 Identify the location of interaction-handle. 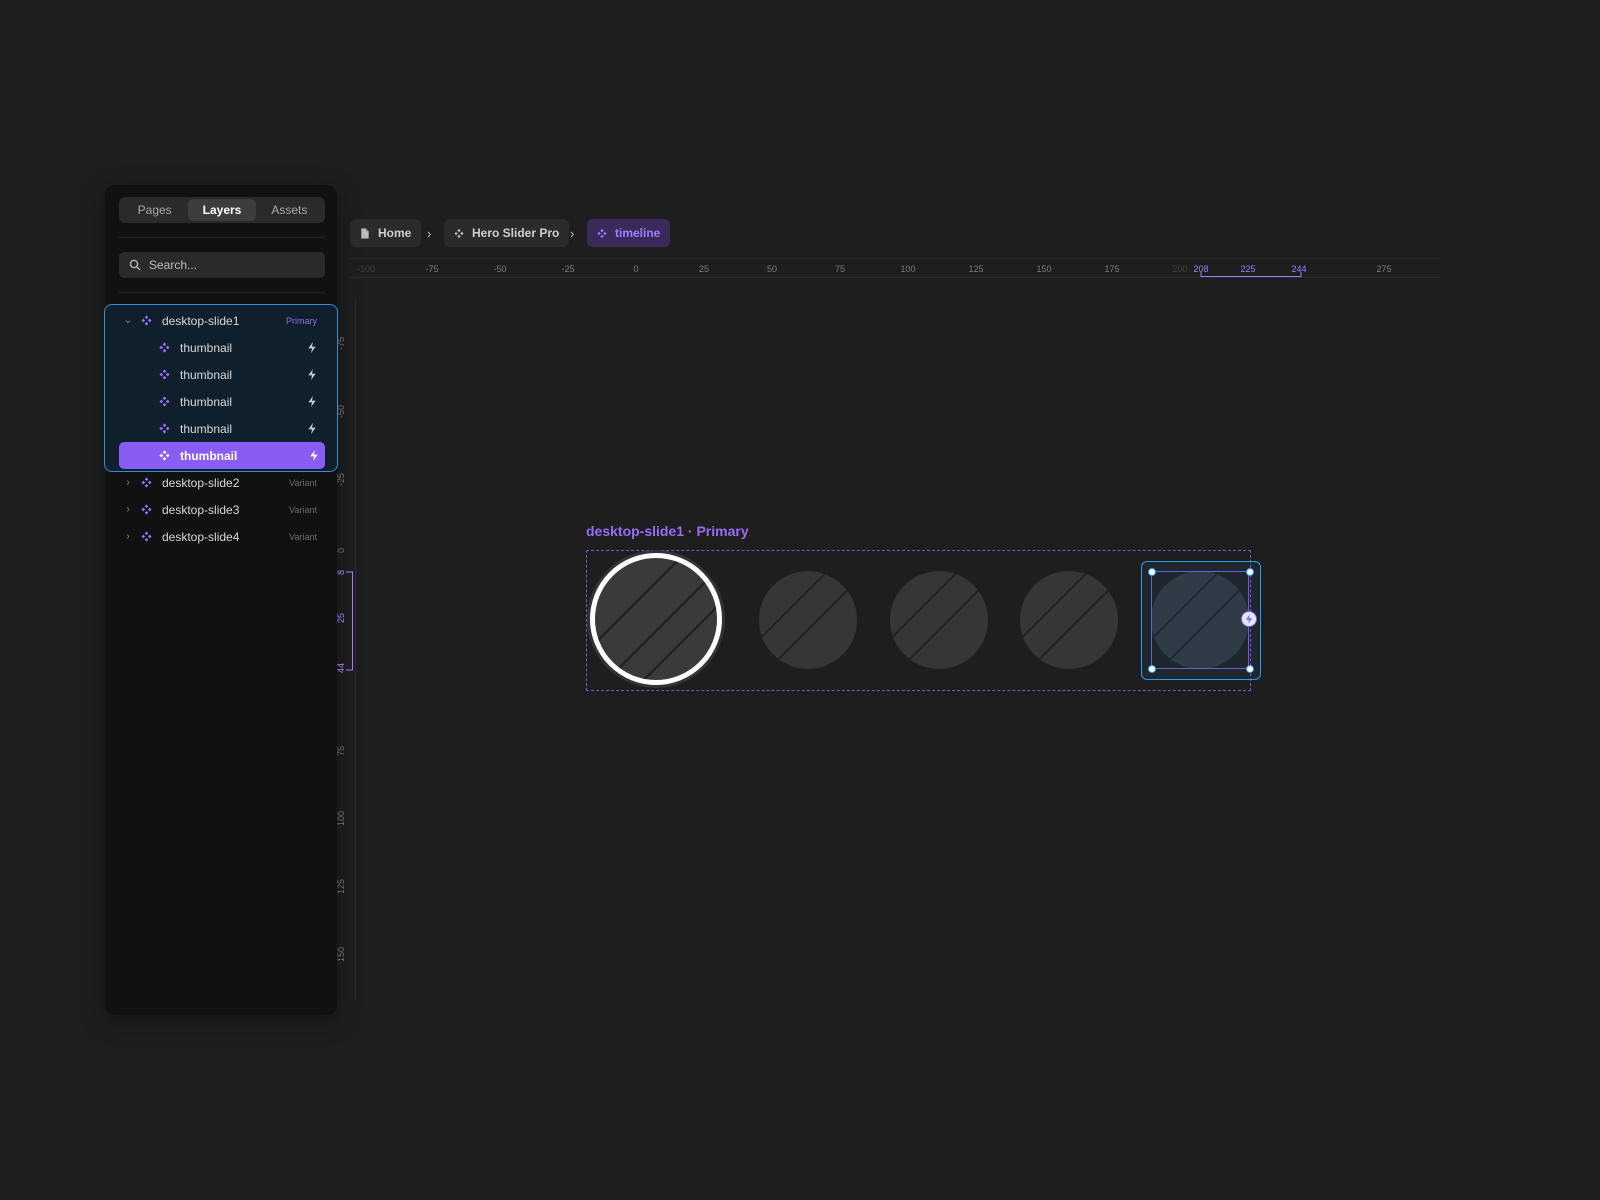
(1249, 619).